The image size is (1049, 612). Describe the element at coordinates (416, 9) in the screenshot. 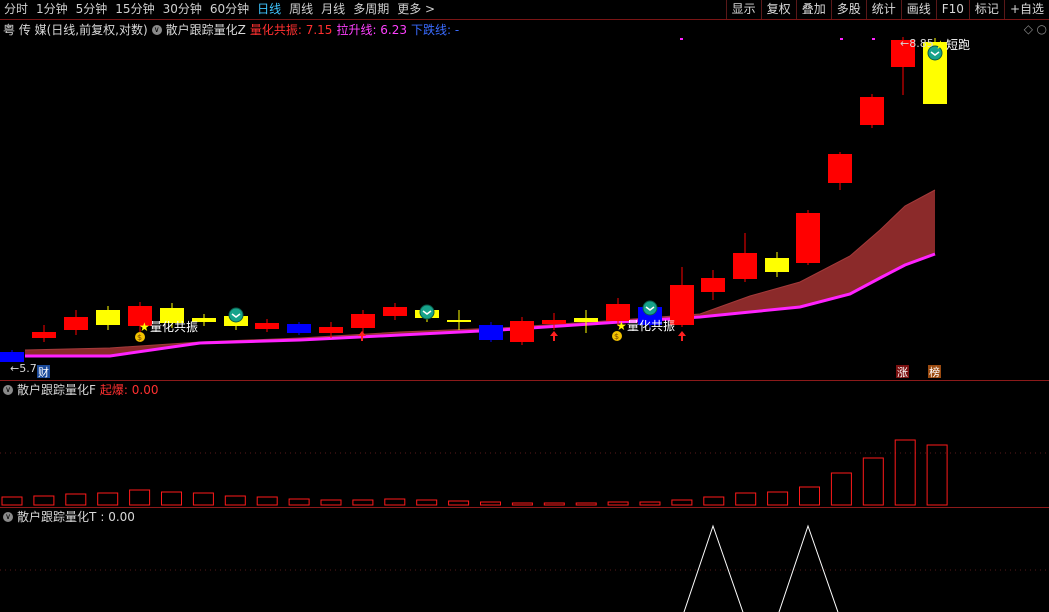

I see `tab-period: 更多 >` at that location.